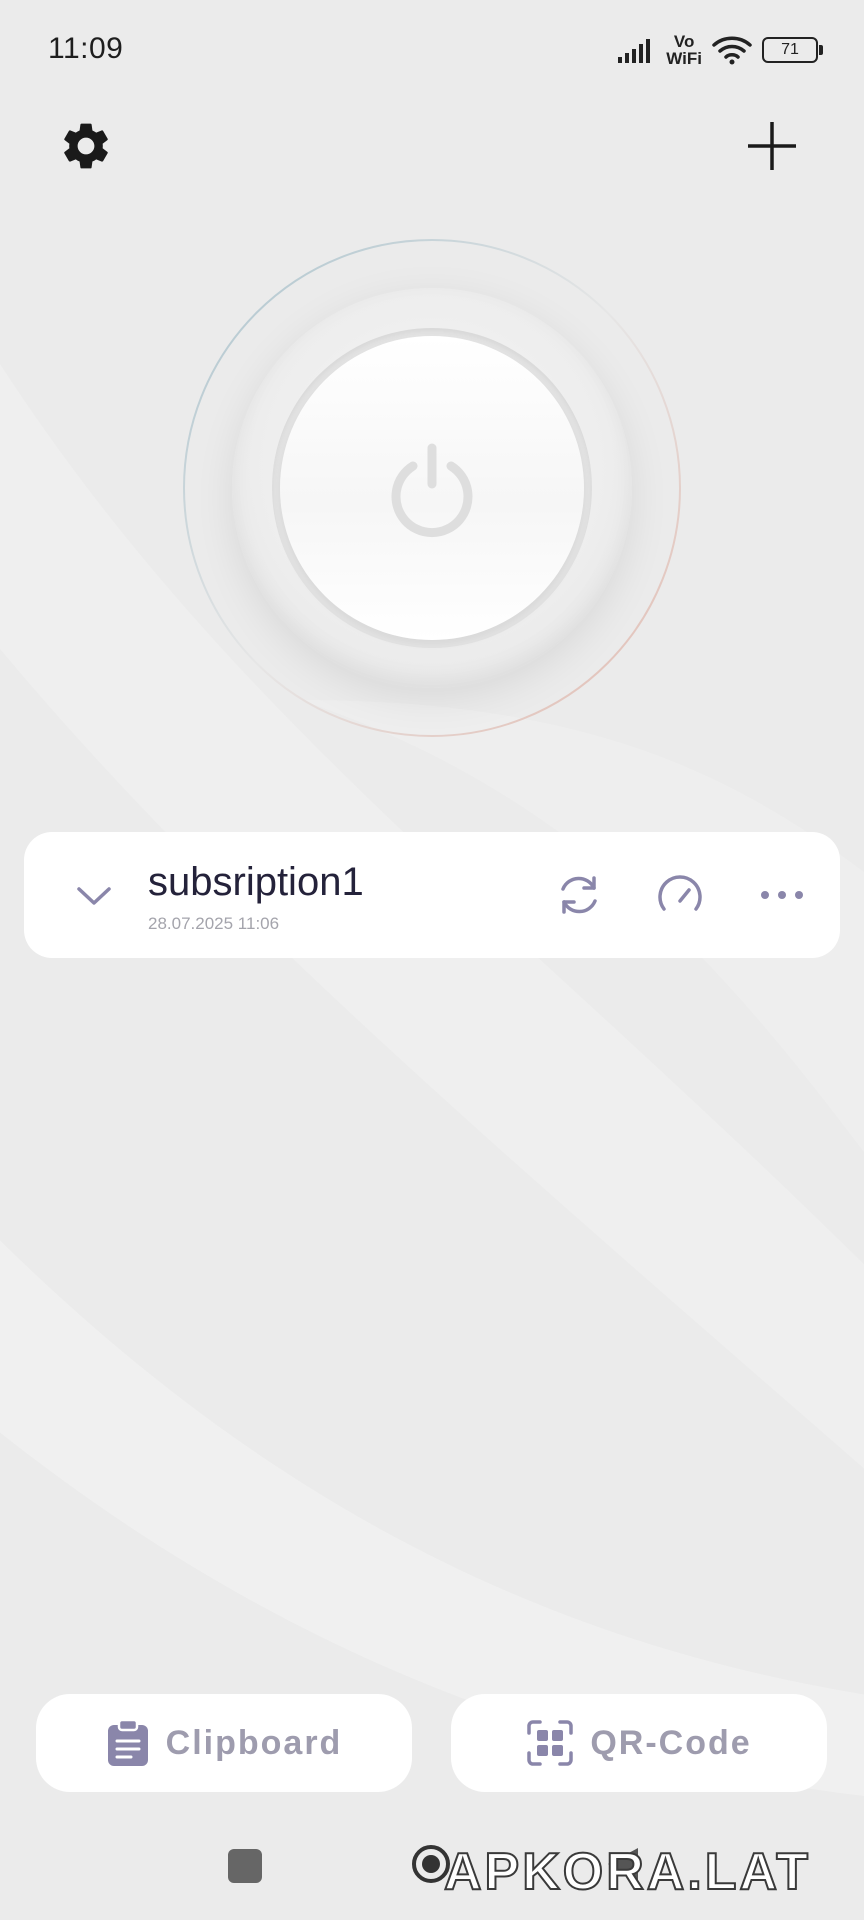  I want to click on clipboard-button: Clipboard, so click(224, 1743).